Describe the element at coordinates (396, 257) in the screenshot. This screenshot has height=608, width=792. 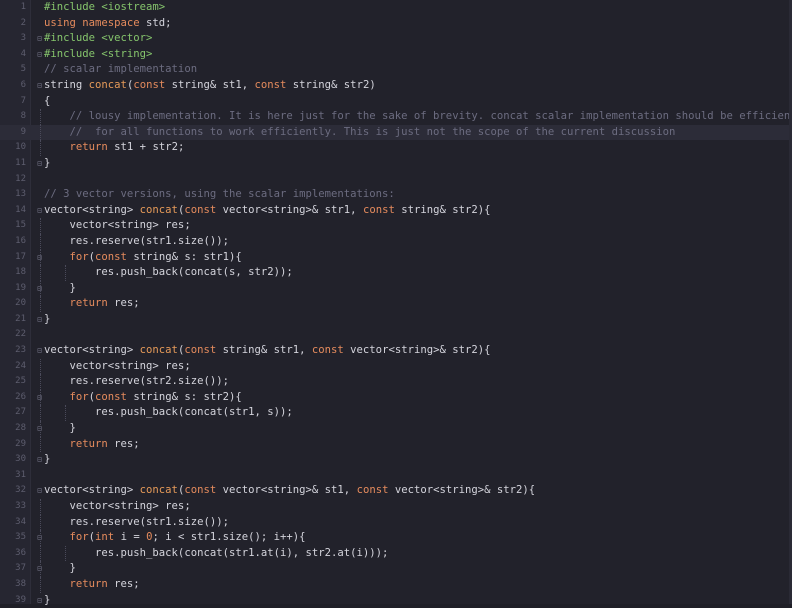
I see `code-line: 17 ⊟ for(const string& s: str1){` at that location.